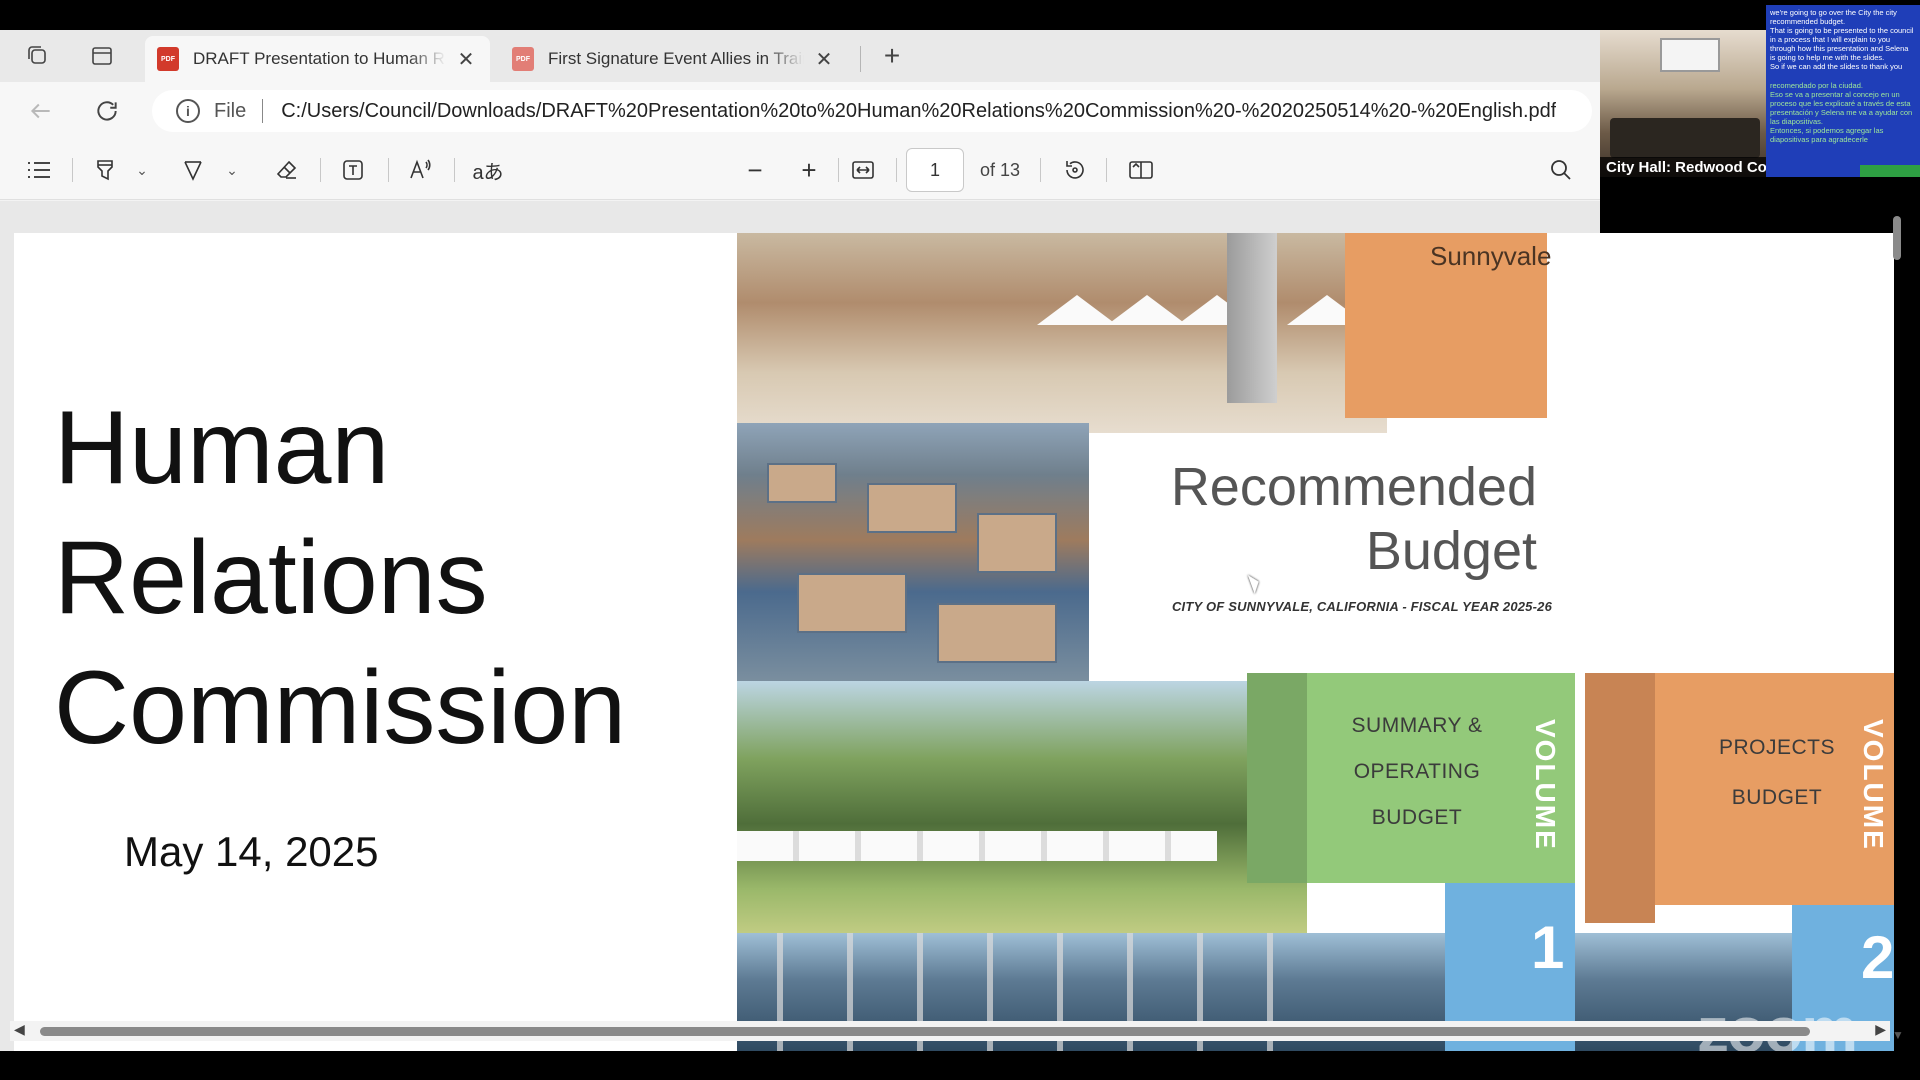 This screenshot has height=1080, width=1920. Describe the element at coordinates (1561, 170) in the screenshot. I see `search-icon` at that location.